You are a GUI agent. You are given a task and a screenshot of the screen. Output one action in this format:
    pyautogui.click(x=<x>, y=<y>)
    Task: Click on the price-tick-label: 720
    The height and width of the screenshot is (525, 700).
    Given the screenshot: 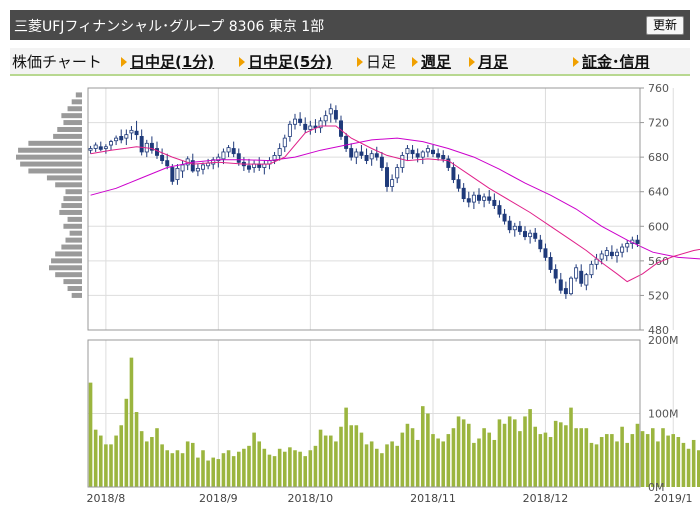 What is the action you would take?
    pyautogui.click(x=658, y=123)
    